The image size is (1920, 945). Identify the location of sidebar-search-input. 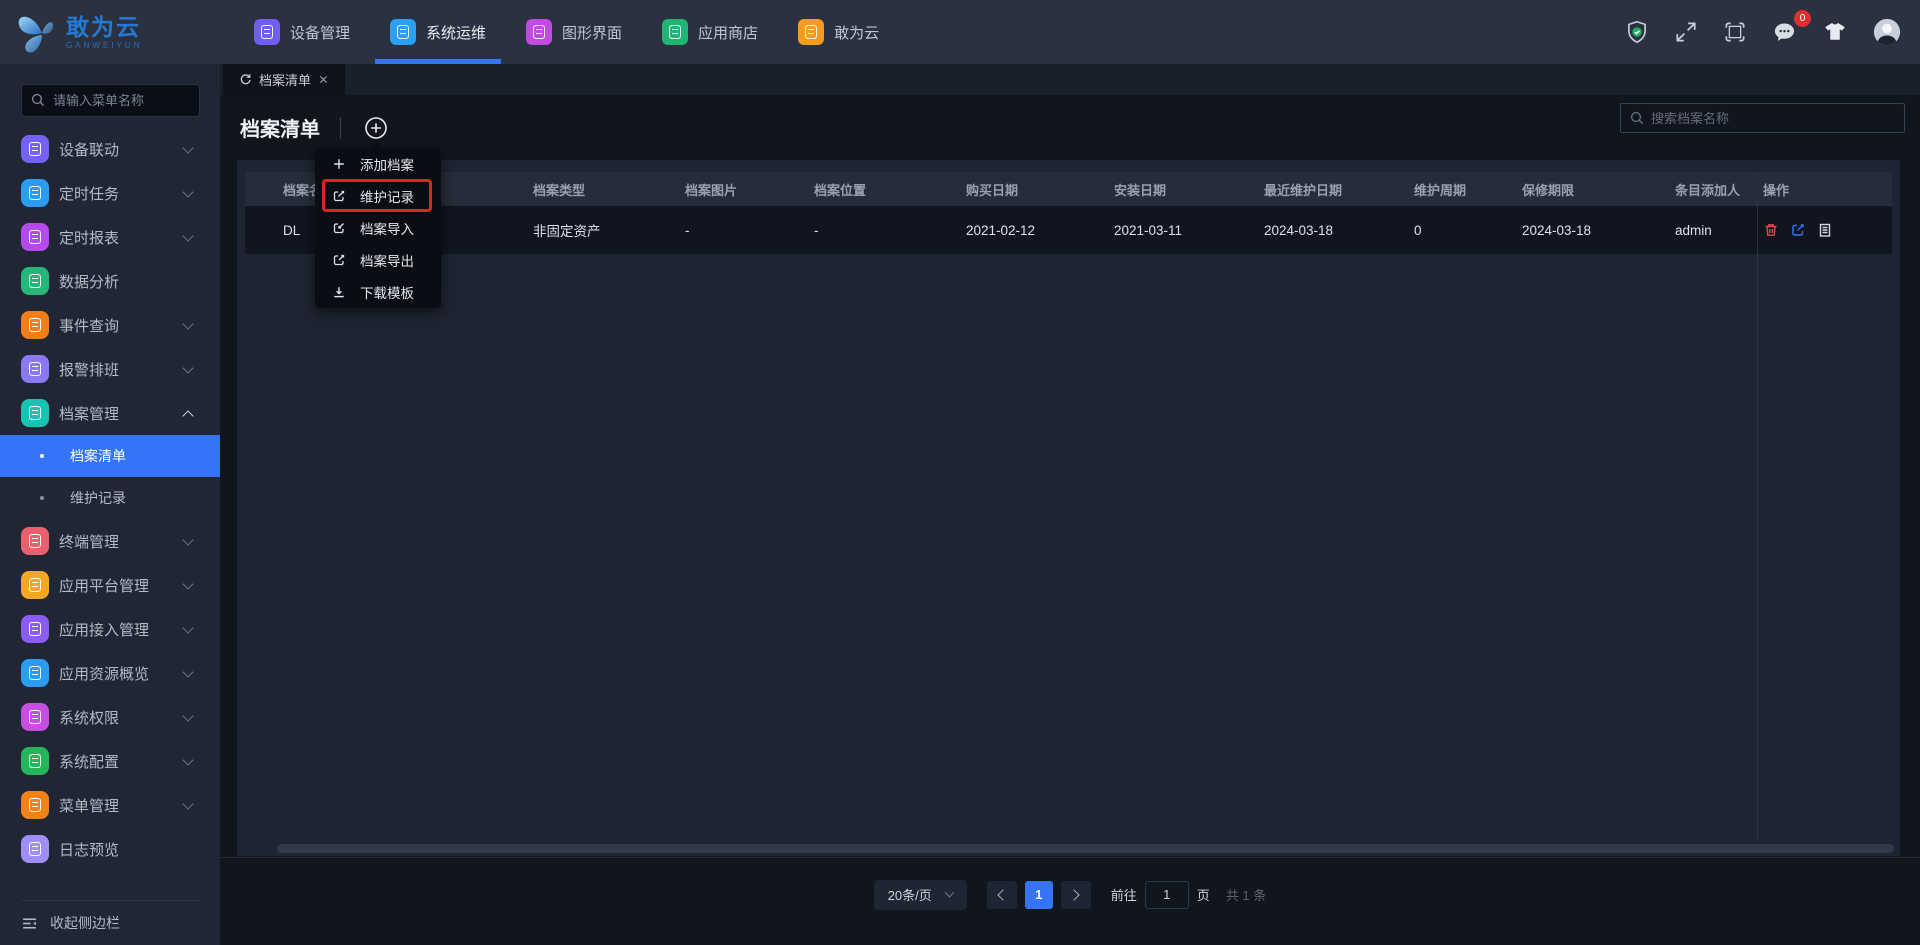
(110, 100).